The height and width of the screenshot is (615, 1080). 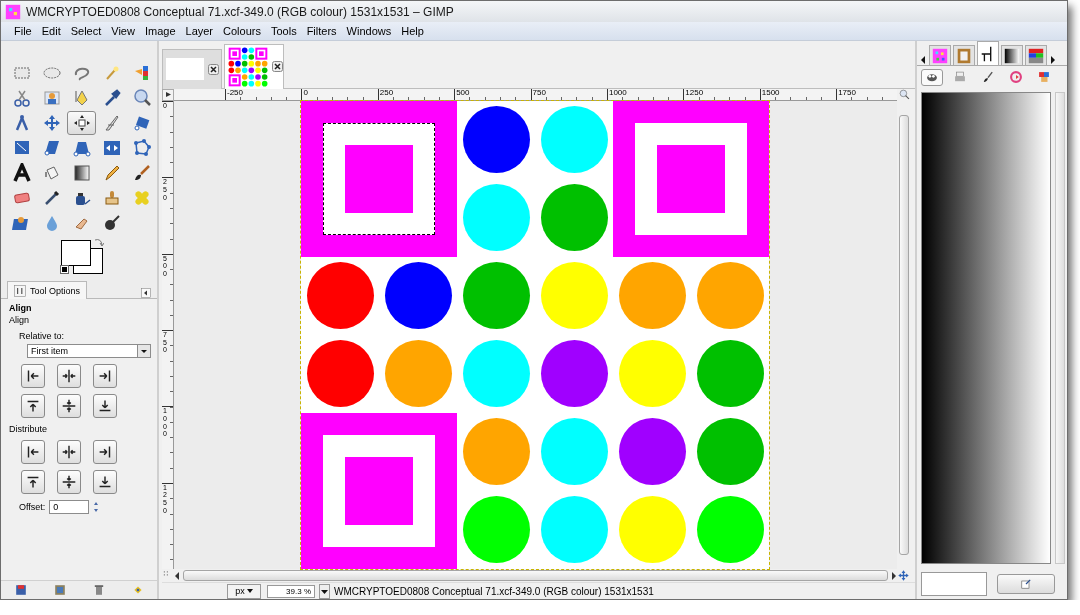 I want to click on menu-item: Help, so click(x=412, y=31).